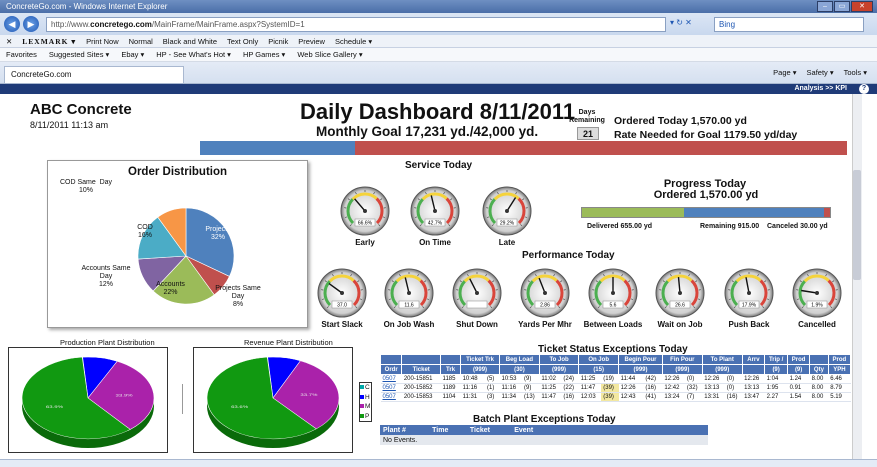  I want to click on table-cell: 200-15853, so click(421, 397).